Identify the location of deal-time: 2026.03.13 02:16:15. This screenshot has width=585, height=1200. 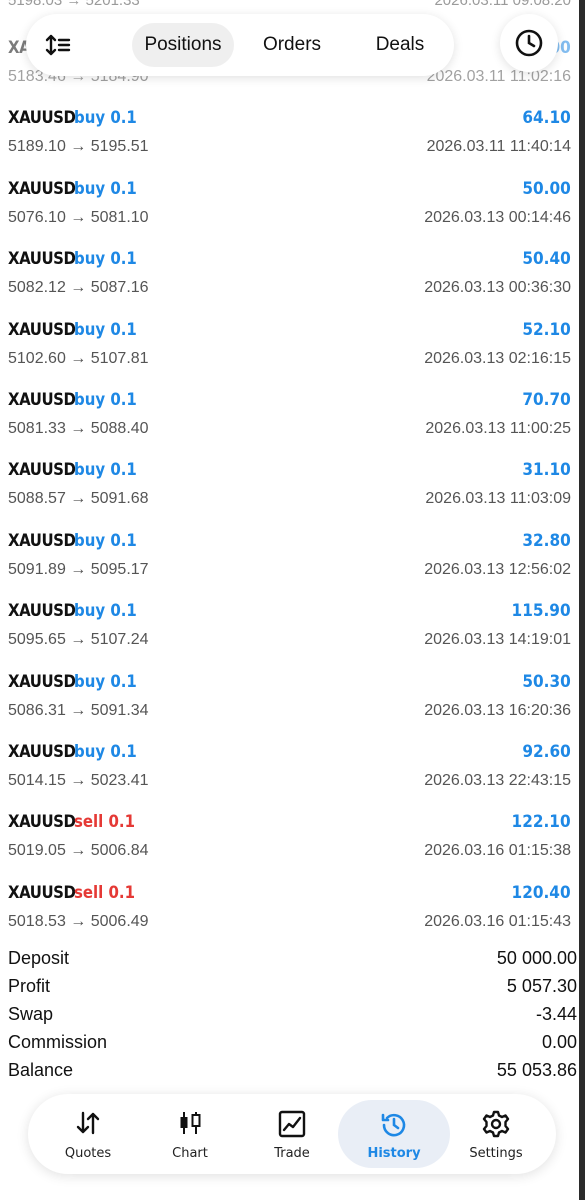
(497, 358).